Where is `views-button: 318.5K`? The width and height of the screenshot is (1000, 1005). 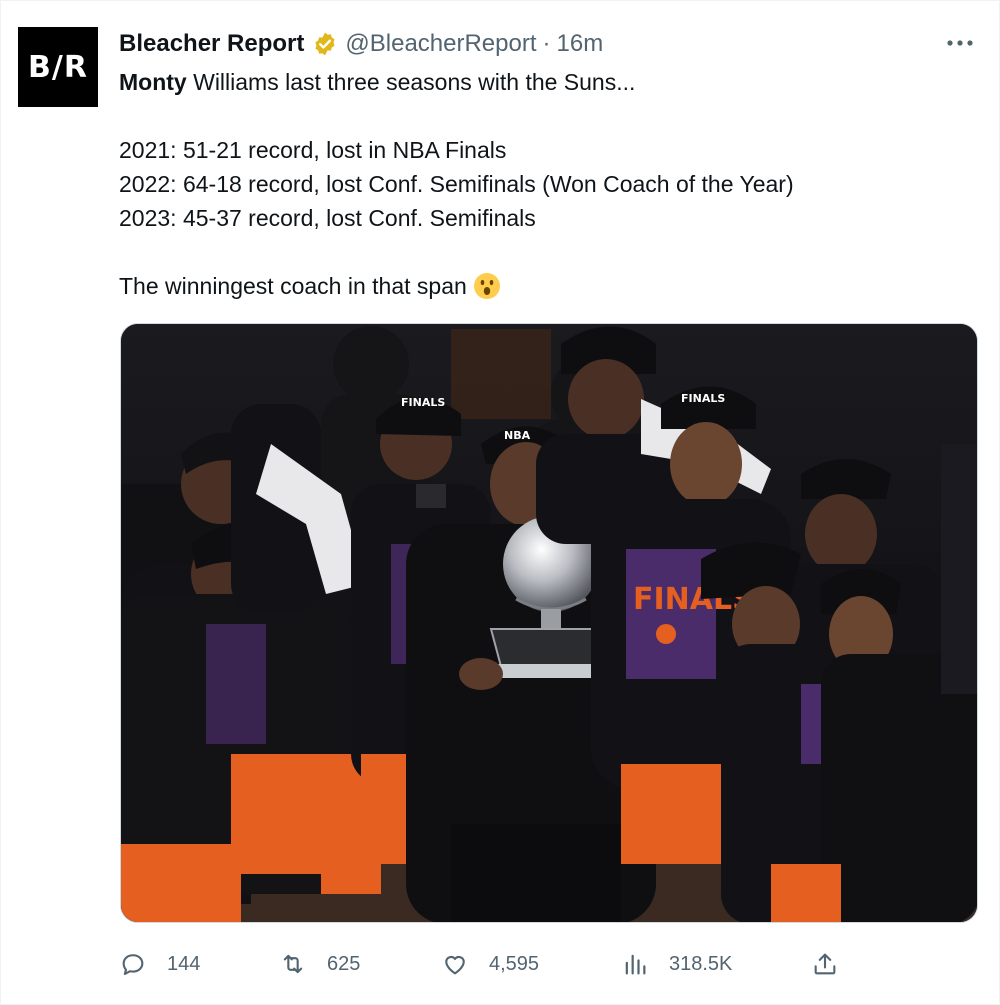 views-button: 318.5K is located at coordinates (676, 964).